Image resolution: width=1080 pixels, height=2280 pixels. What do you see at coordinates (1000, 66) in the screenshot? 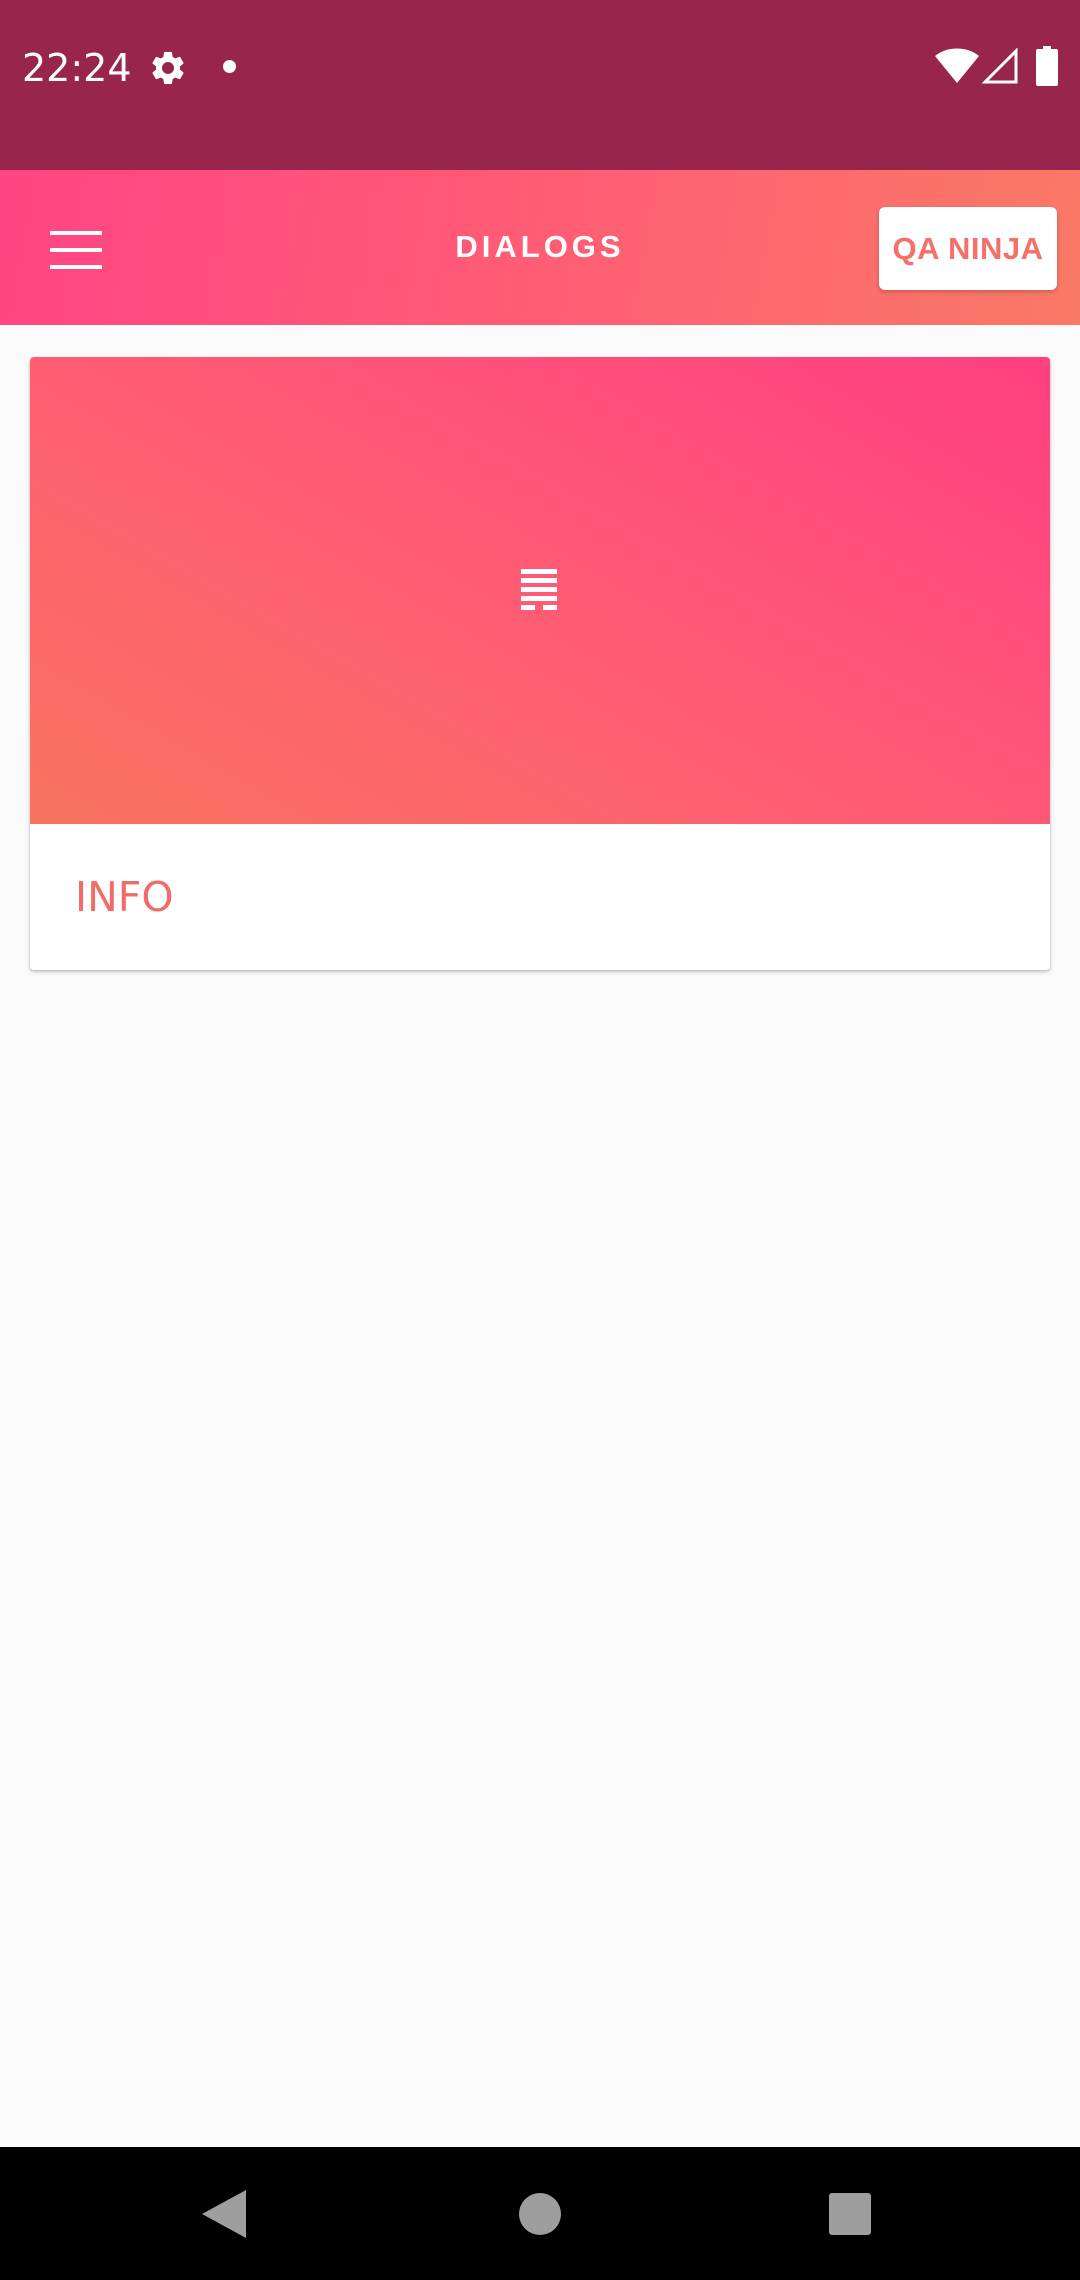
I see `signal-icon` at bounding box center [1000, 66].